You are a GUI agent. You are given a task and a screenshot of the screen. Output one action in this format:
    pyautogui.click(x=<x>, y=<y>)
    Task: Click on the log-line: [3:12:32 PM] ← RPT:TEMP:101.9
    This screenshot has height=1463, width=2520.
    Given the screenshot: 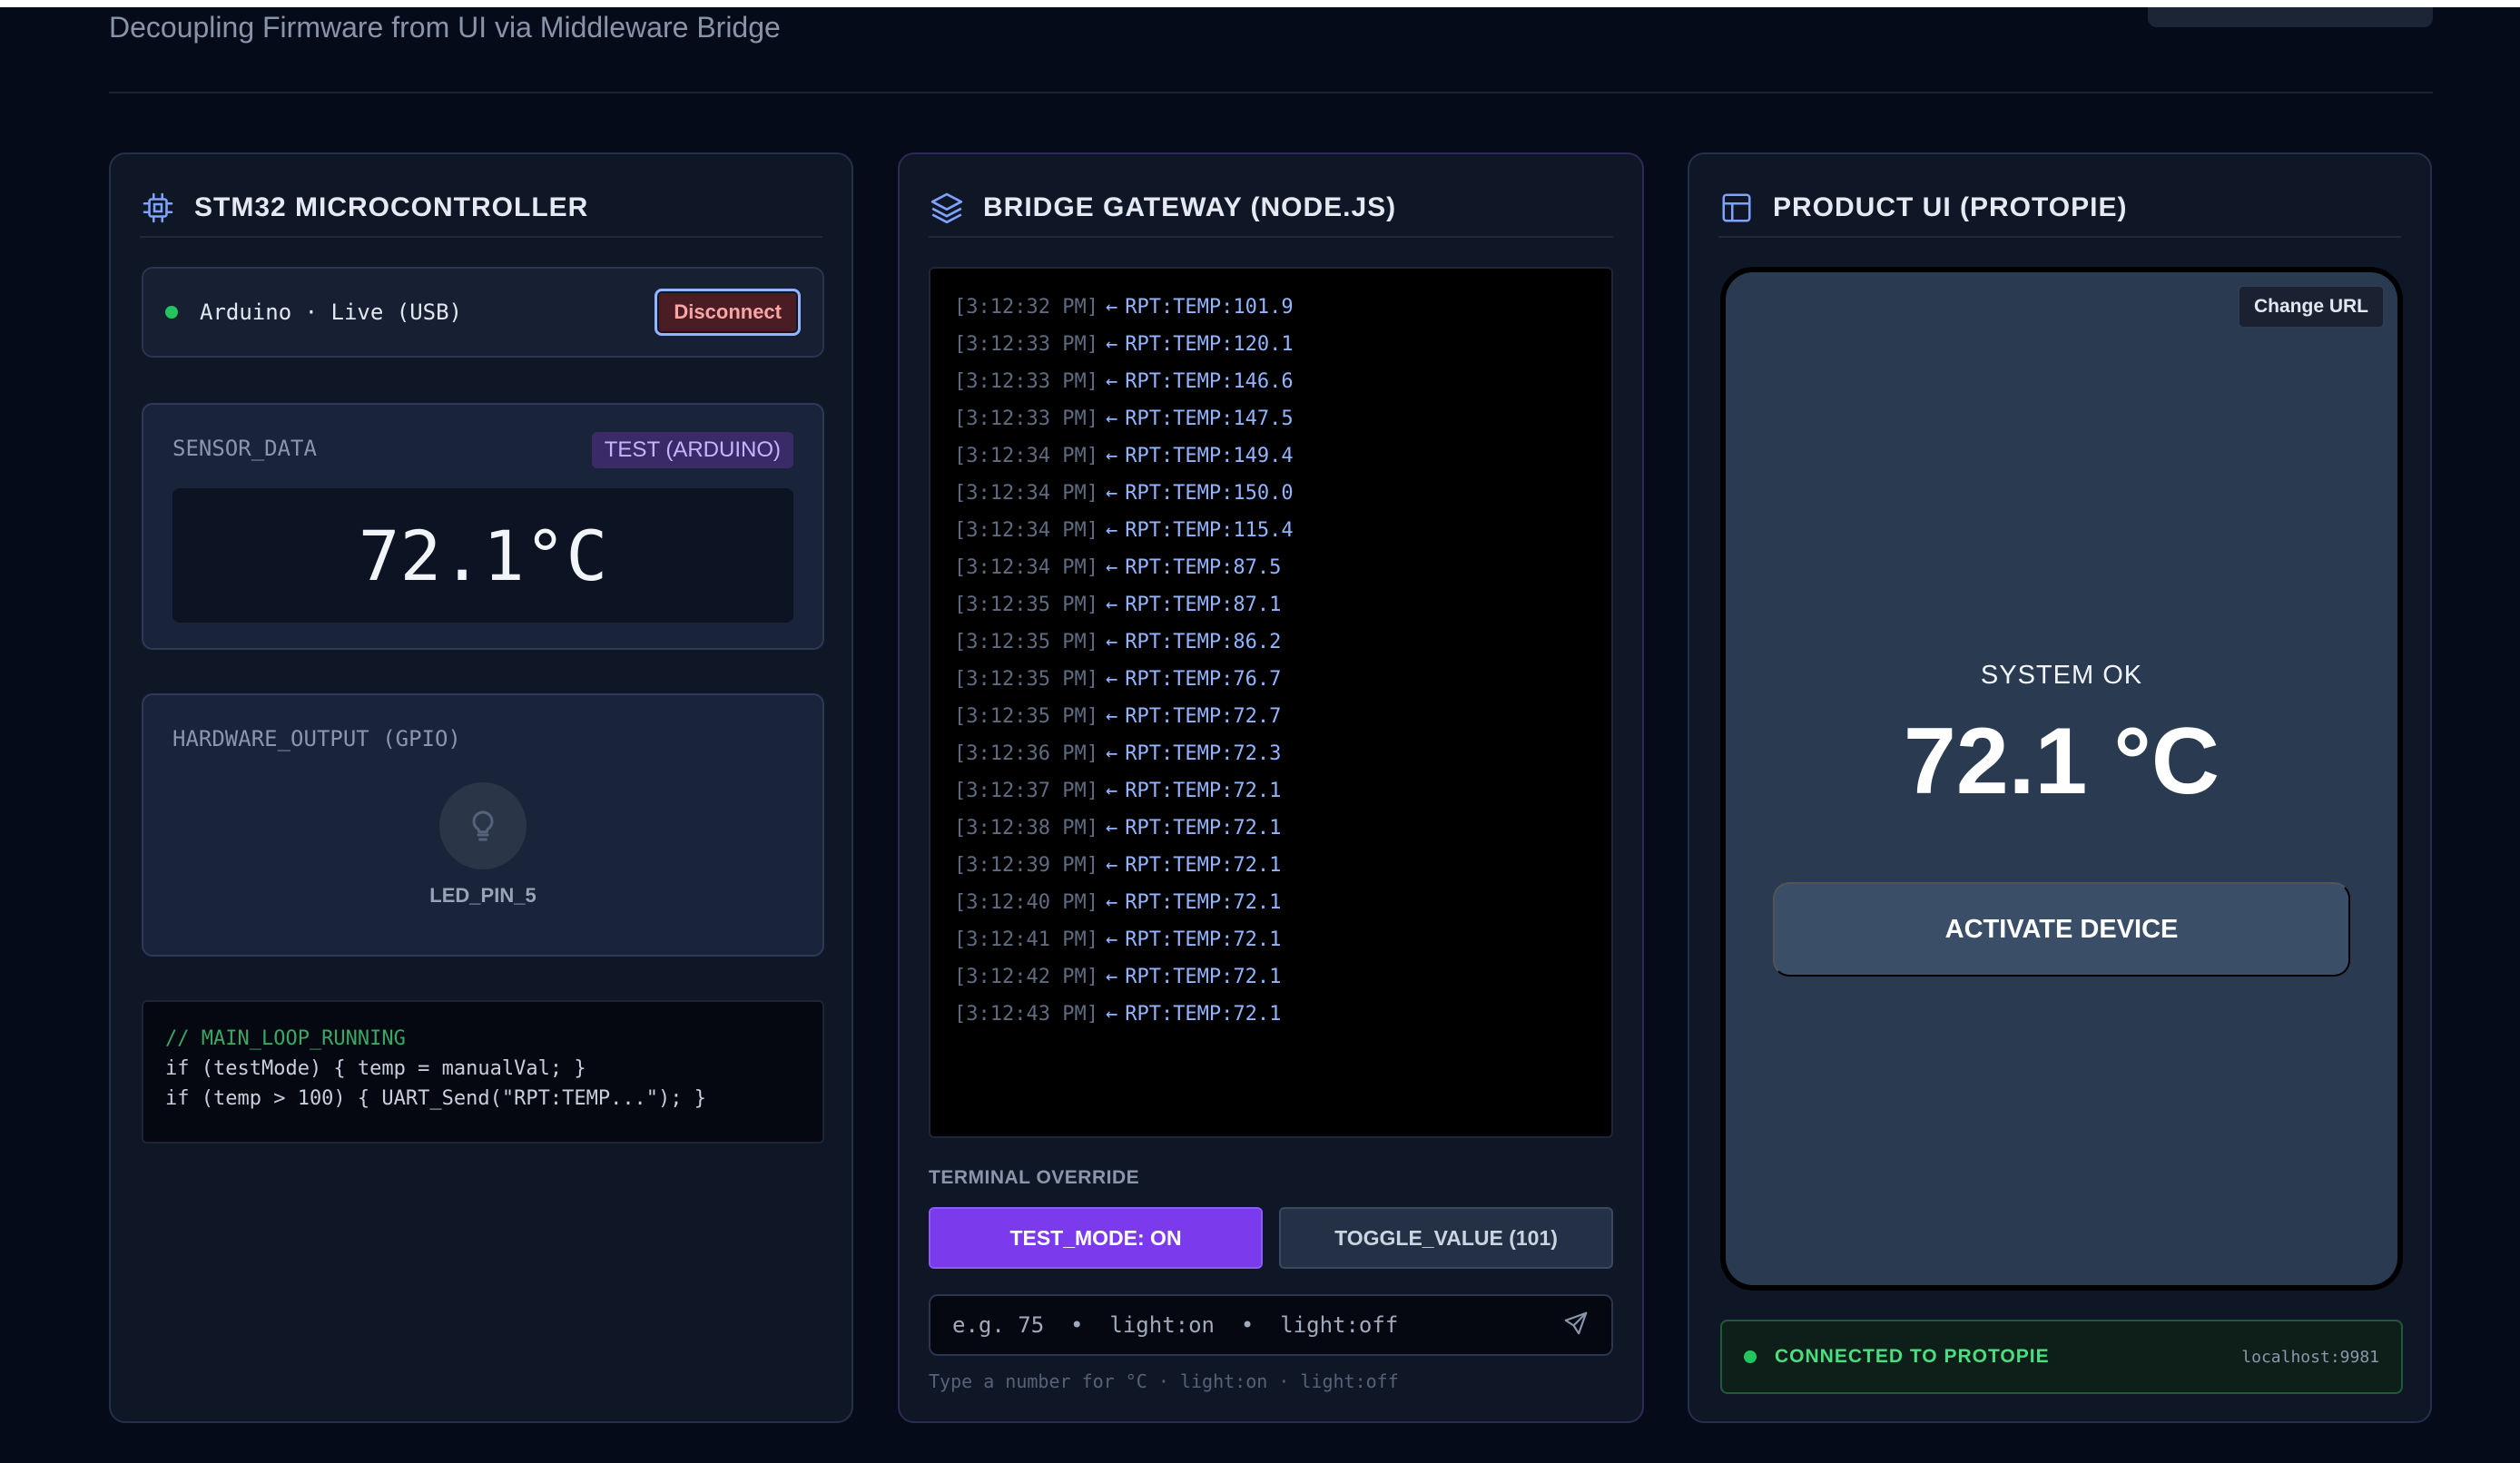 What is the action you would take?
    pyautogui.click(x=1124, y=307)
    